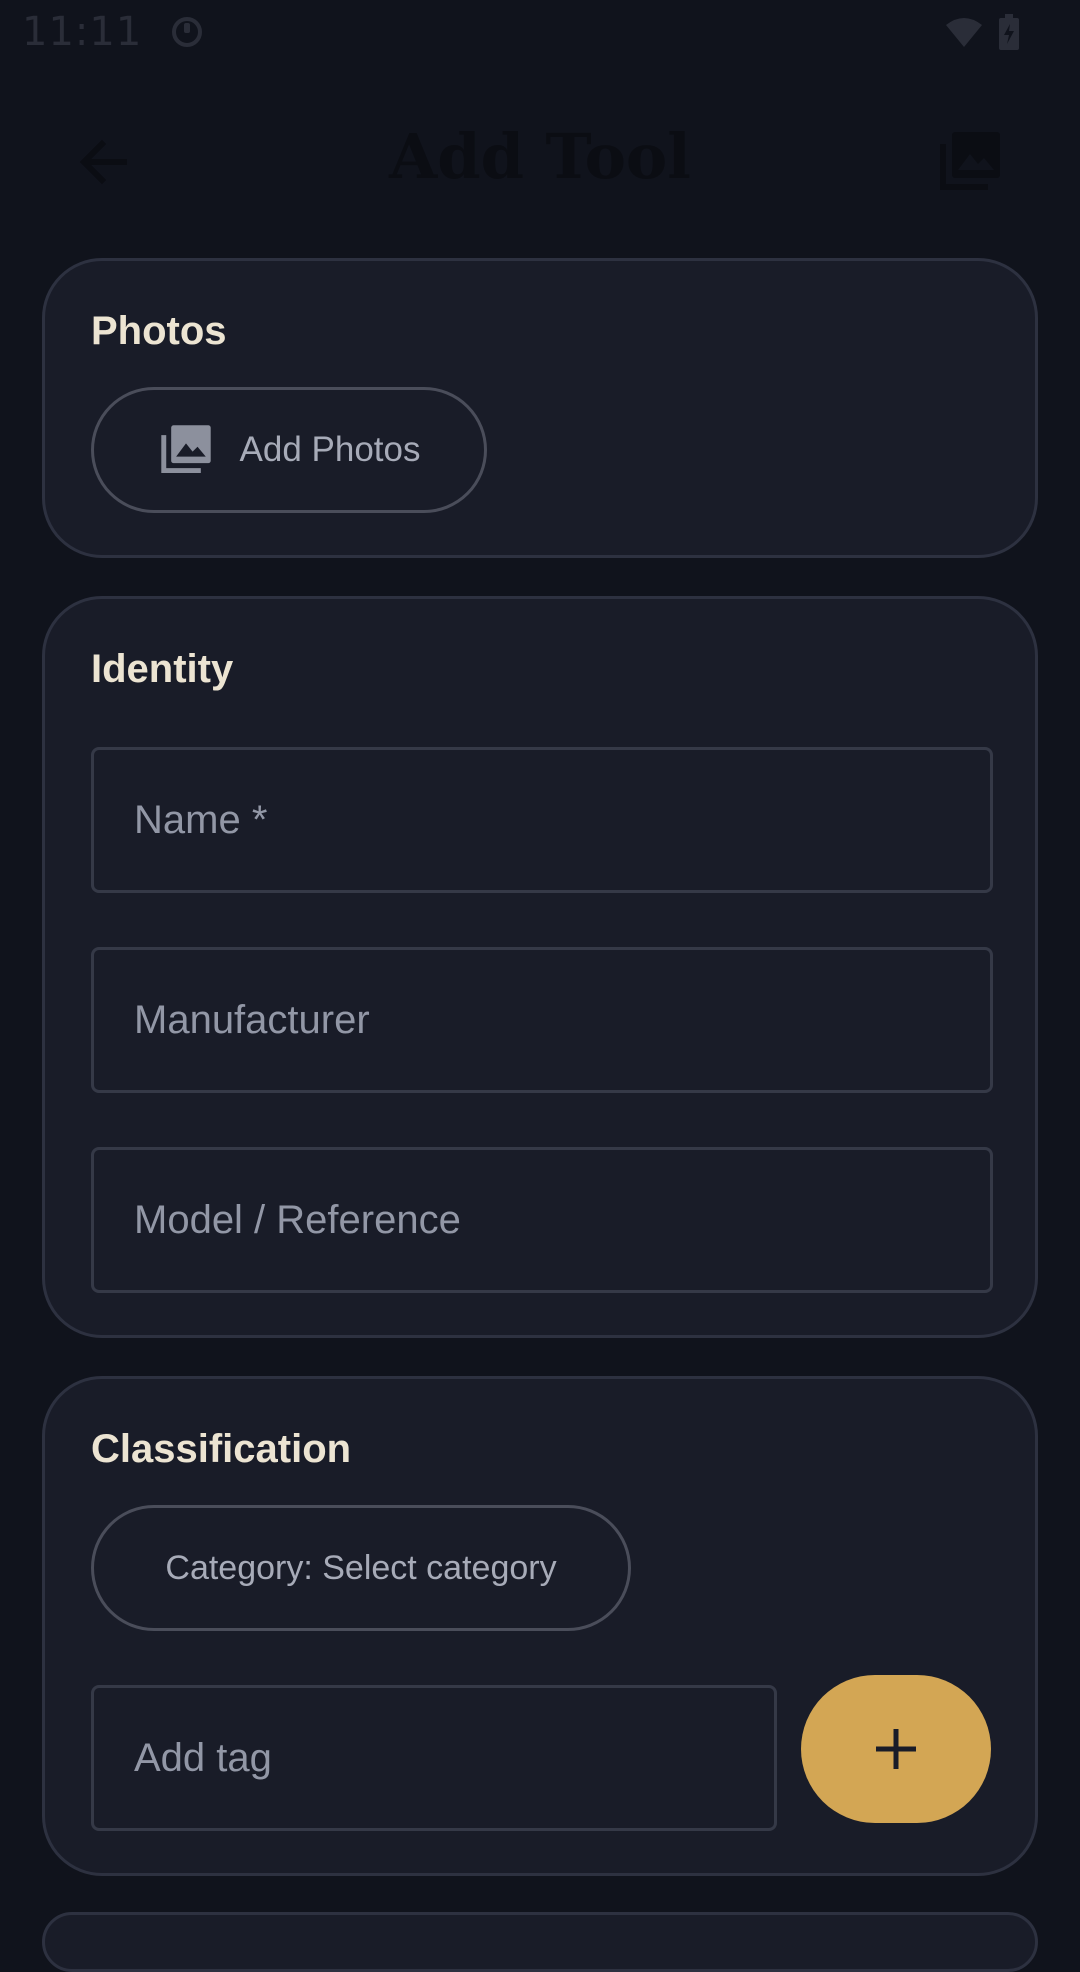 Image resolution: width=1080 pixels, height=1972 pixels. Describe the element at coordinates (964, 32) in the screenshot. I see `wifi-icon` at that location.